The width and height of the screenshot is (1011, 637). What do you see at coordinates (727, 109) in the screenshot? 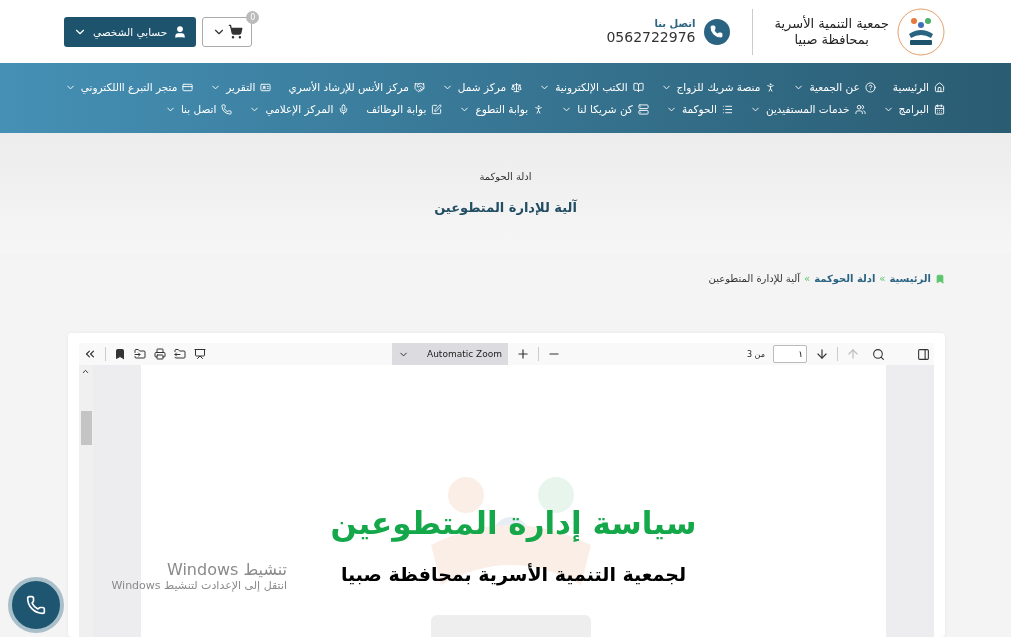
I see `list-icon` at bounding box center [727, 109].